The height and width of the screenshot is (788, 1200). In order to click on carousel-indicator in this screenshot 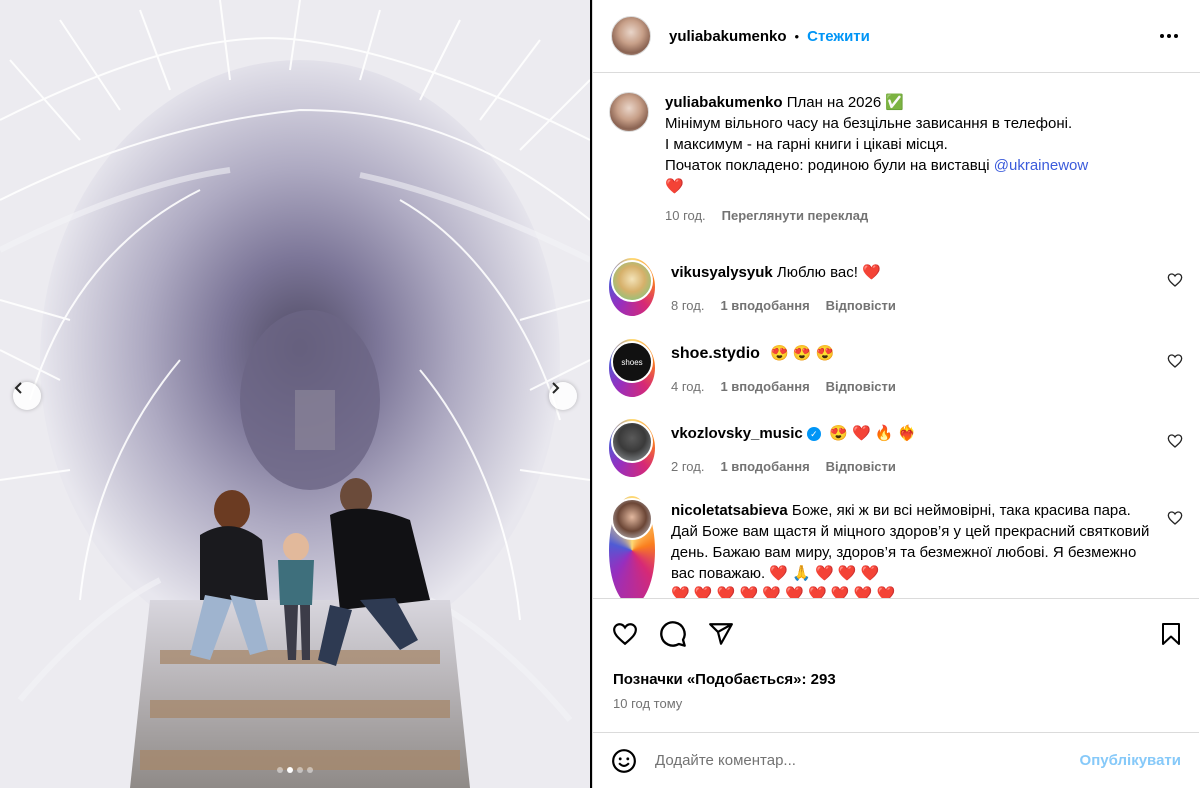, I will do `click(295, 770)`.